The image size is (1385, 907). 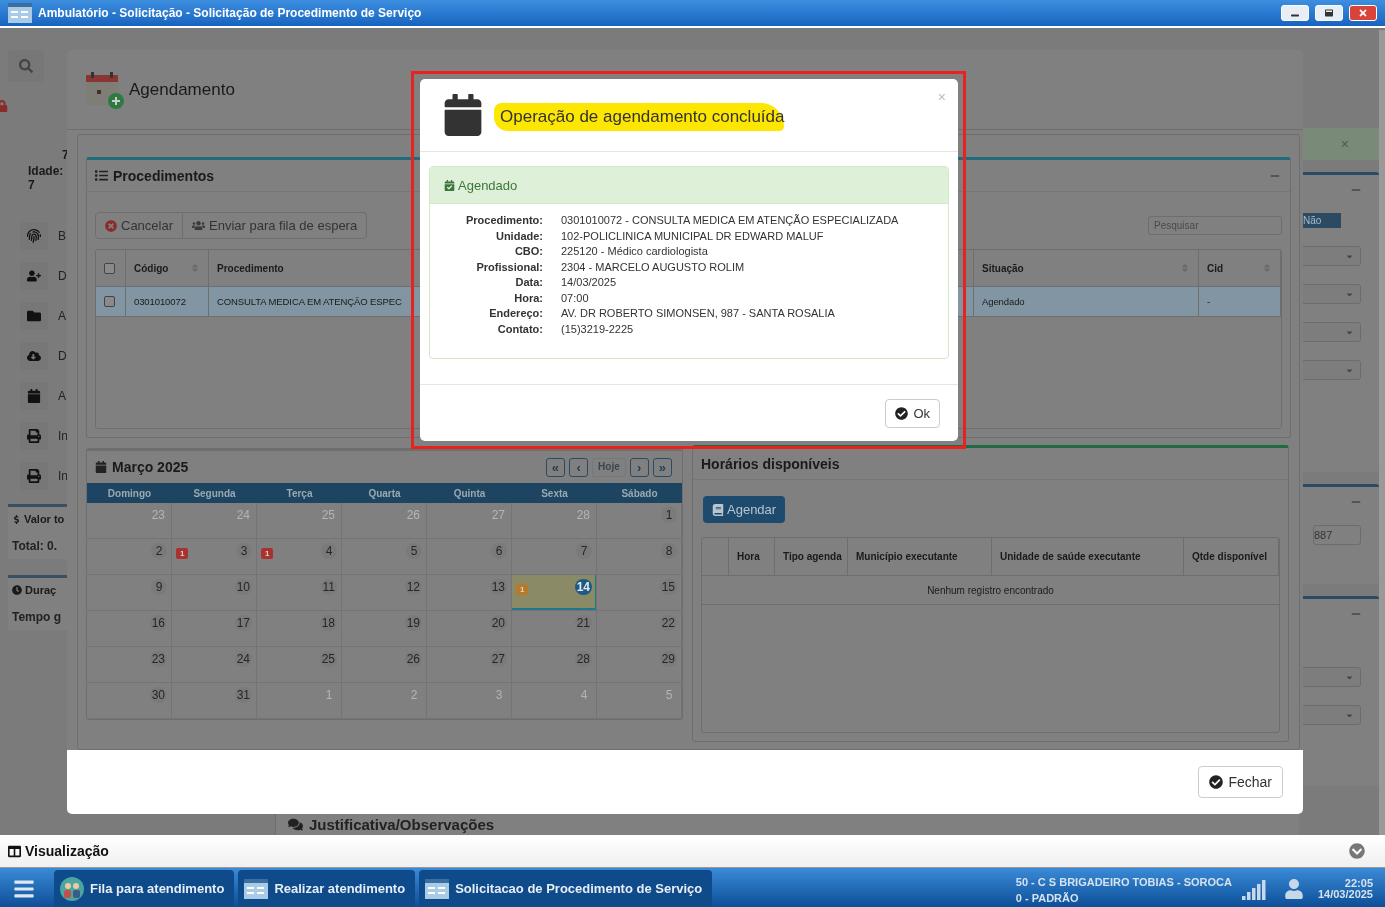 What do you see at coordinates (1329, 13) in the screenshot?
I see `maximize-button` at bounding box center [1329, 13].